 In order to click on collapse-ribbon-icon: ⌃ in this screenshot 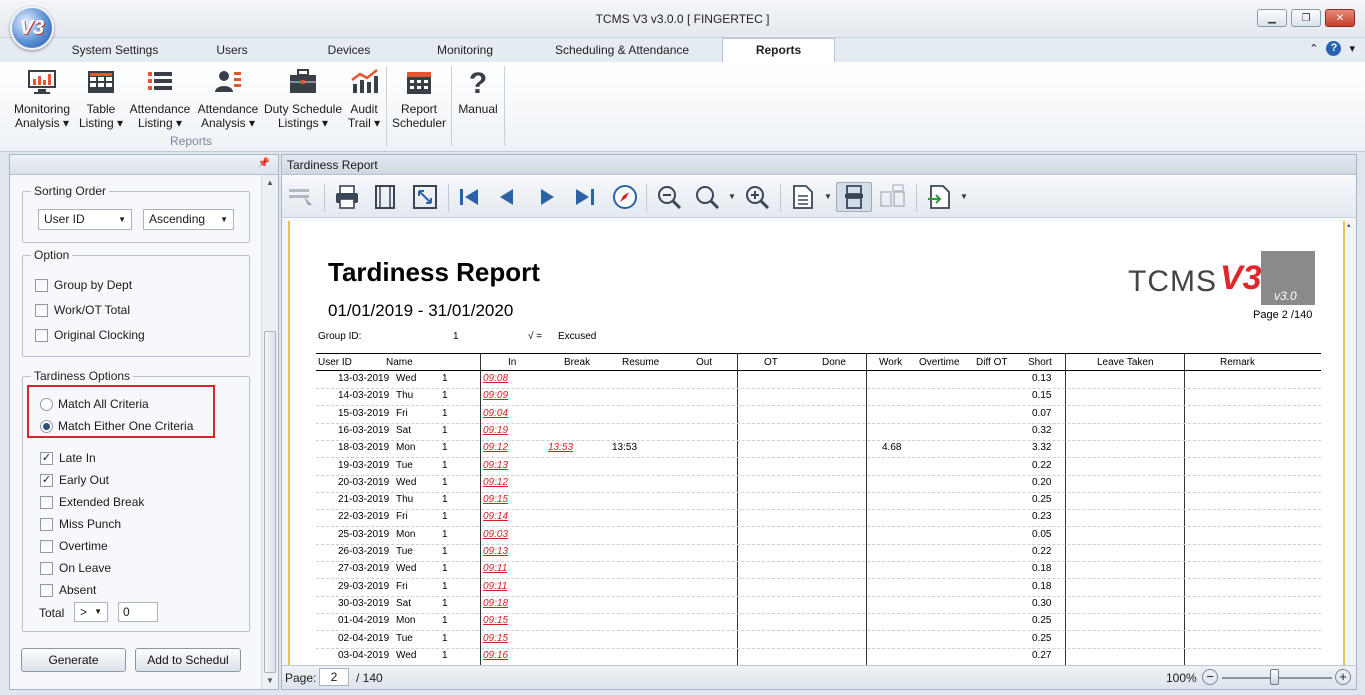, I will do `click(1313, 48)`.